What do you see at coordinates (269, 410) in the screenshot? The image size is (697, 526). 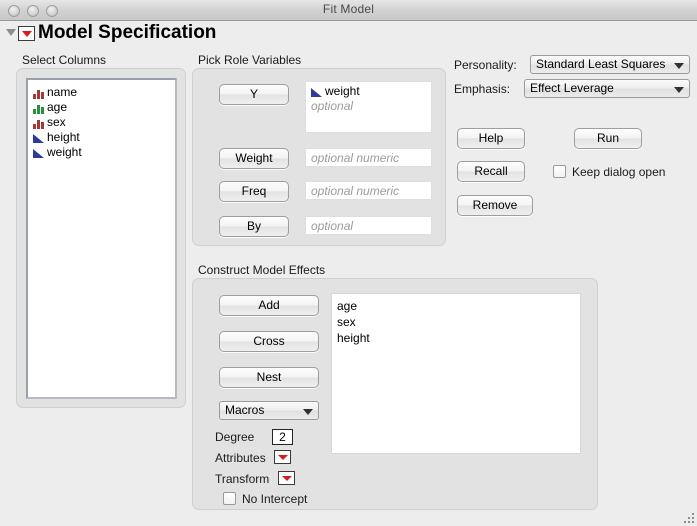 I see `macros-dropdown: Macros` at bounding box center [269, 410].